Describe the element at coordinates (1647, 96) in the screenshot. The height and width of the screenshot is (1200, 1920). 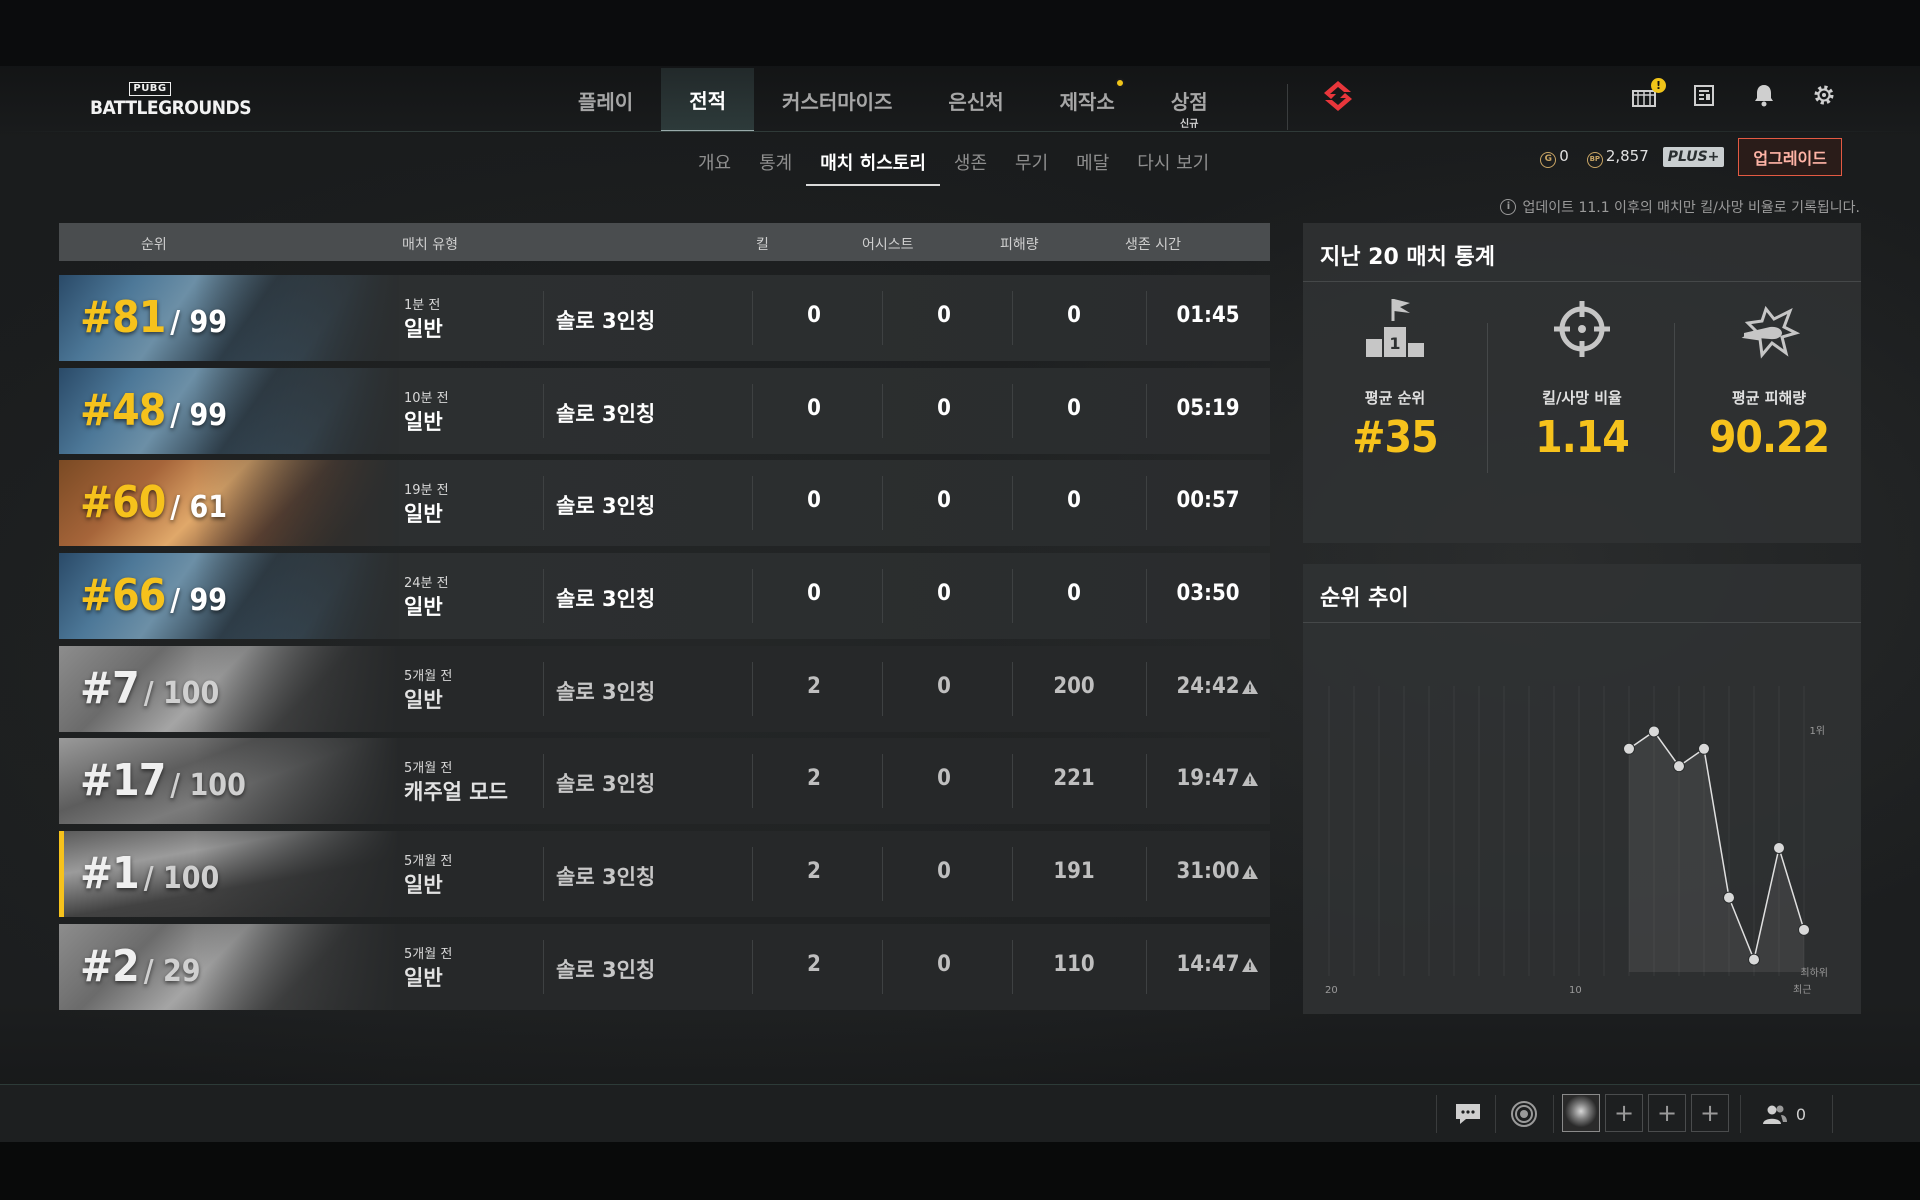
I see `crate-icon: !` at that location.